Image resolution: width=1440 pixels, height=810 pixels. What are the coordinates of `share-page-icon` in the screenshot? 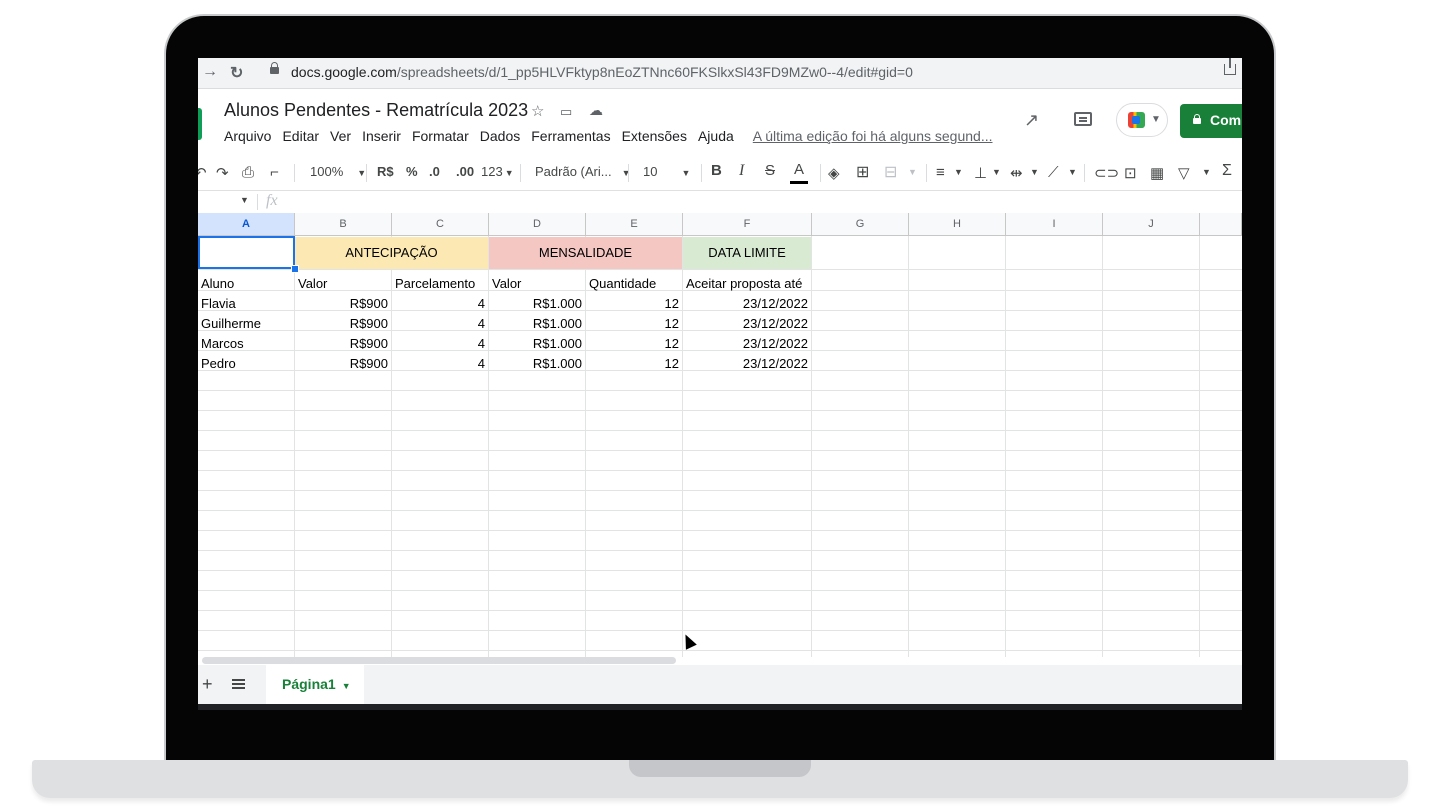 It's located at (1230, 66).